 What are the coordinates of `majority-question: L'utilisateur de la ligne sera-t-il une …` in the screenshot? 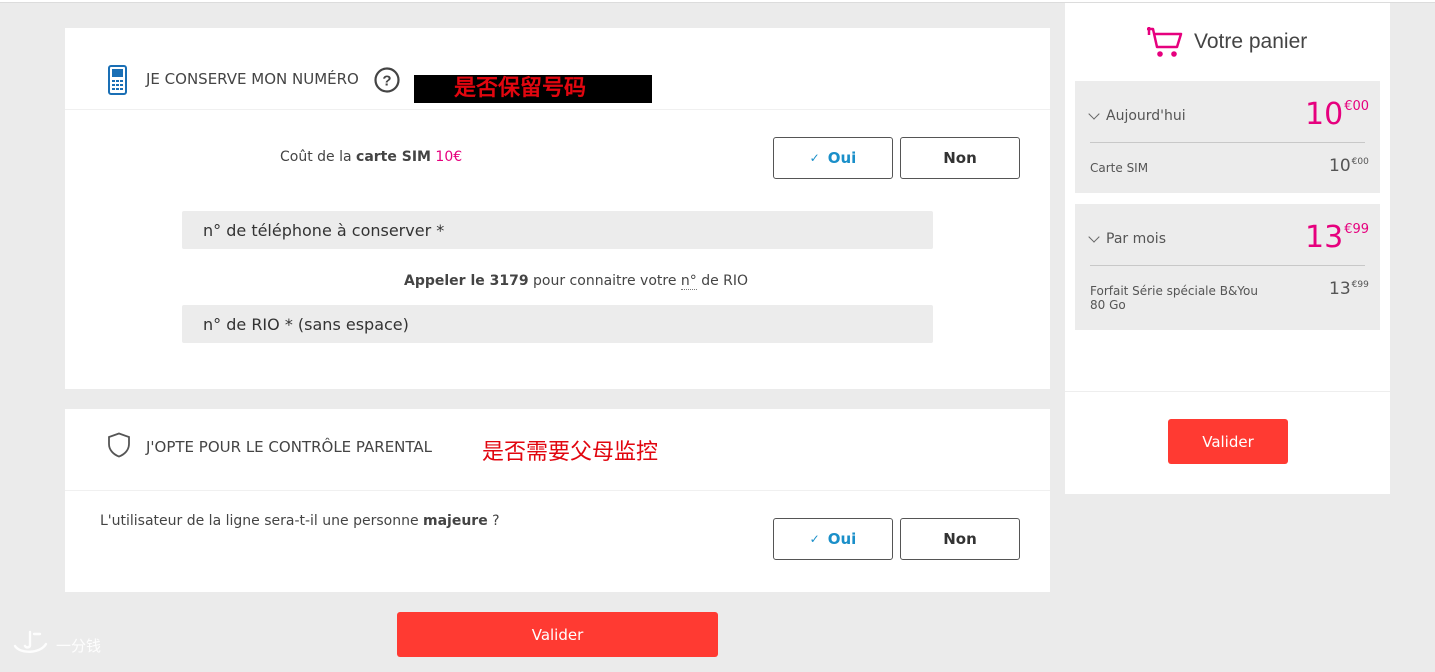 It's located at (300, 521).